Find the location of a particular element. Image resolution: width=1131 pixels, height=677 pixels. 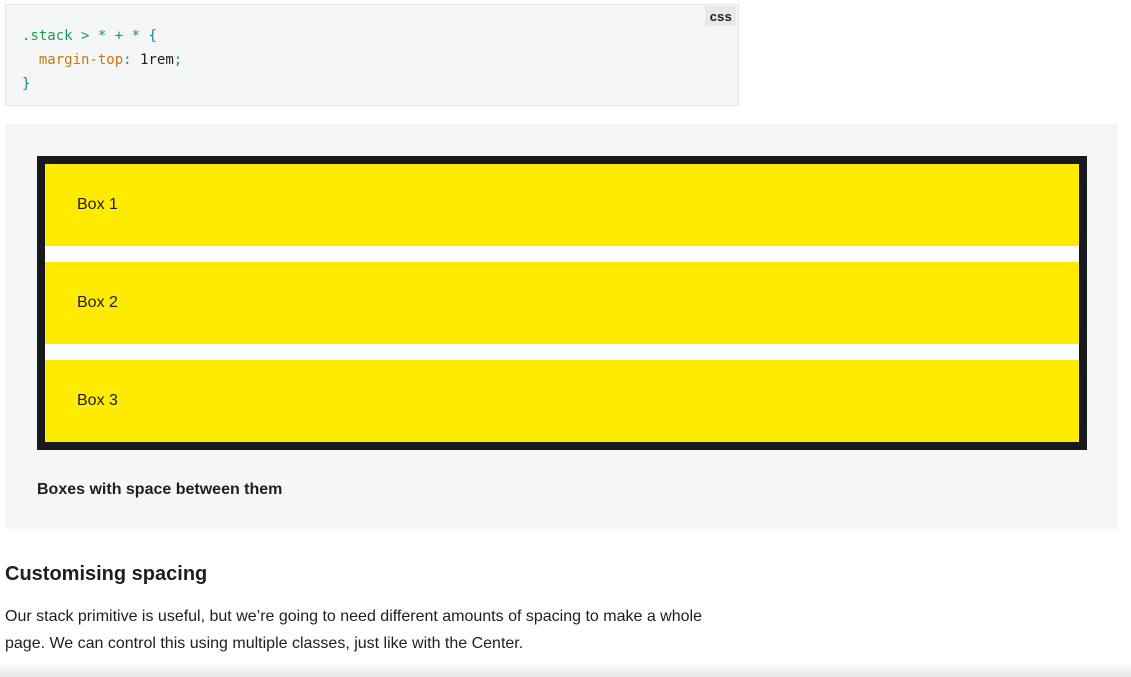

demo-box-label: Box 1 is located at coordinates (97, 204).